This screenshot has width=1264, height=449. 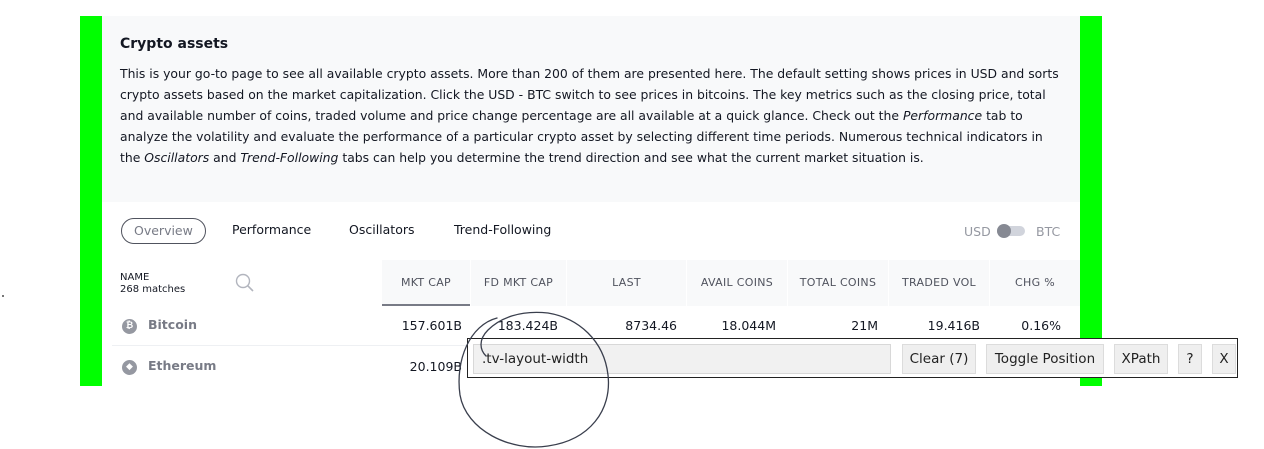 What do you see at coordinates (172, 324) in the screenshot?
I see `coin-name-link: Bitcoin` at bounding box center [172, 324].